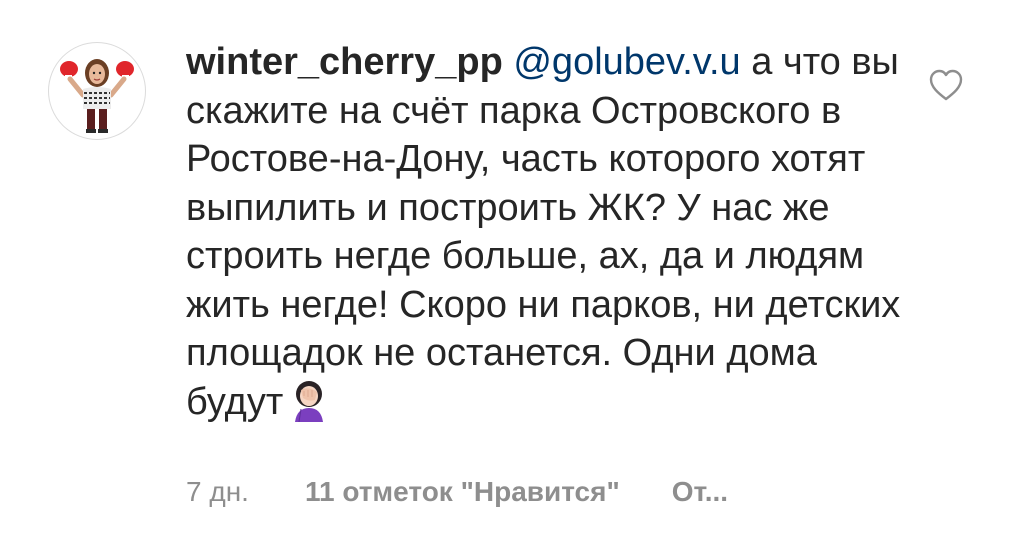  What do you see at coordinates (462, 491) in the screenshot?
I see `comment-likes-link: 11 отметок "Нравится"` at bounding box center [462, 491].